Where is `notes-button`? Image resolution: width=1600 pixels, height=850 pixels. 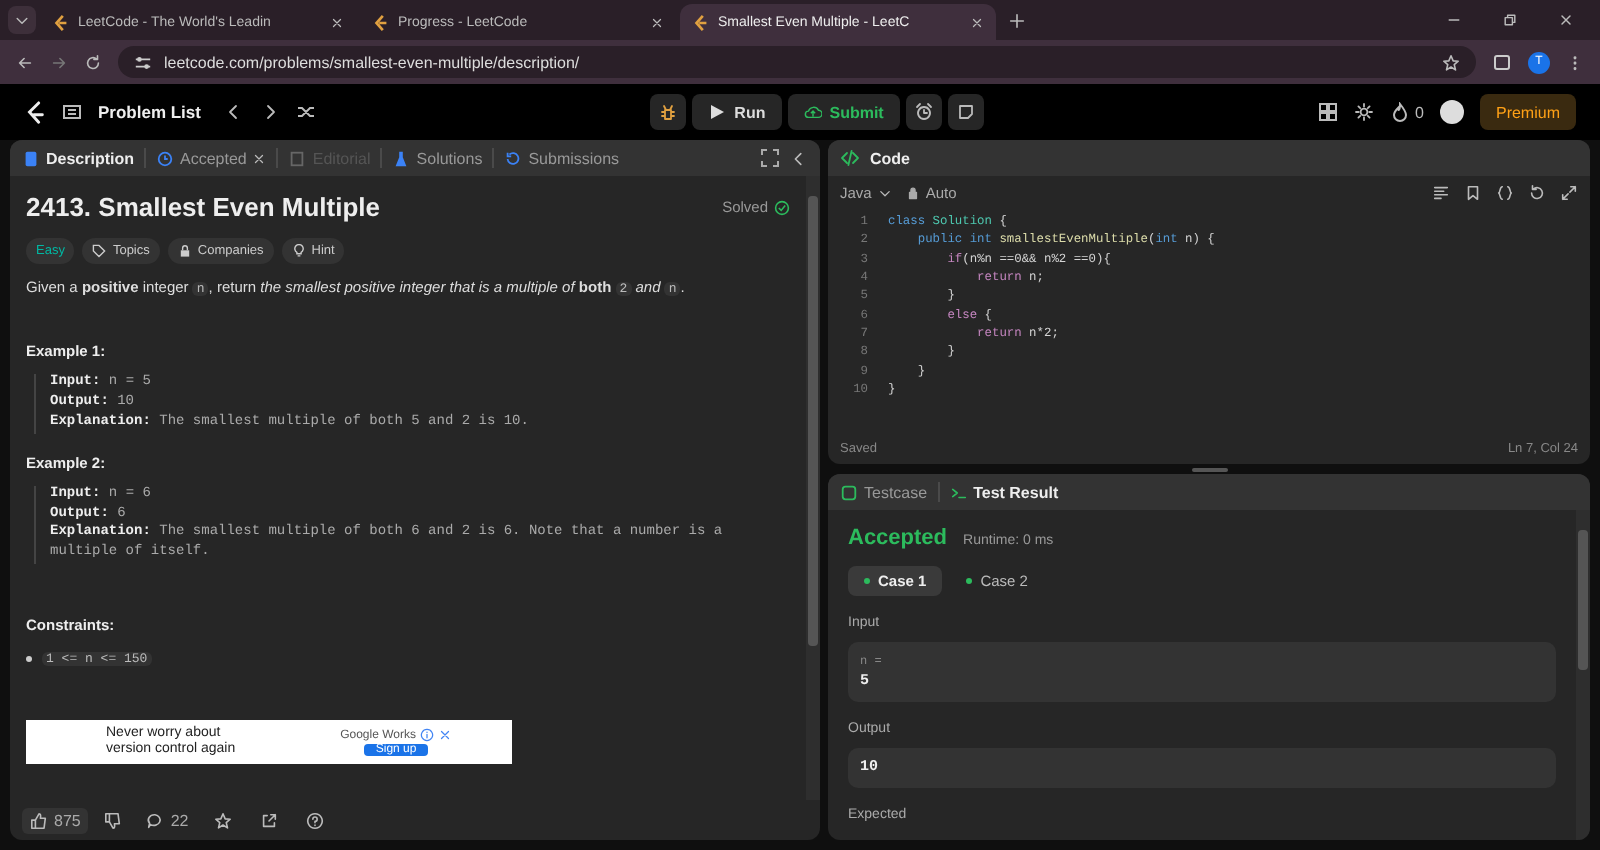 notes-button is located at coordinates (965, 112).